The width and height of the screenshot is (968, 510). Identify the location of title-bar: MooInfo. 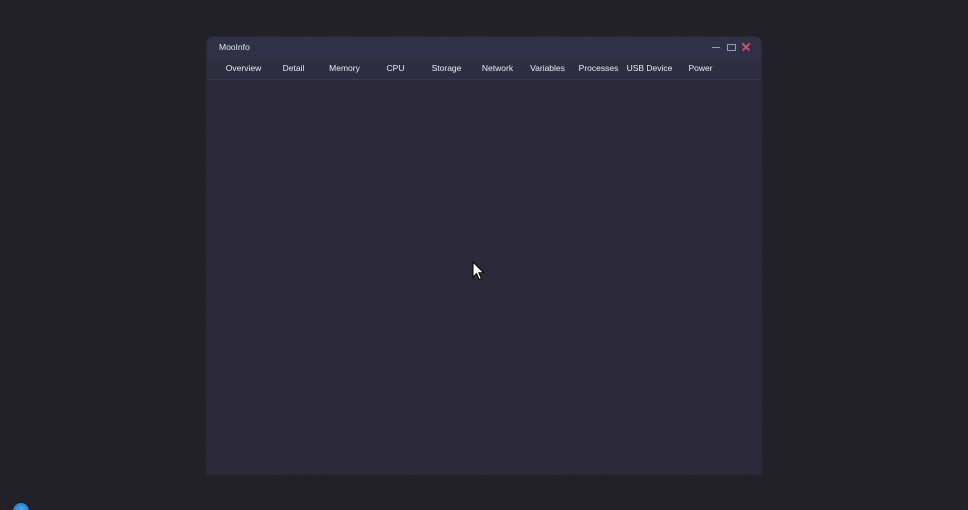
(484, 48).